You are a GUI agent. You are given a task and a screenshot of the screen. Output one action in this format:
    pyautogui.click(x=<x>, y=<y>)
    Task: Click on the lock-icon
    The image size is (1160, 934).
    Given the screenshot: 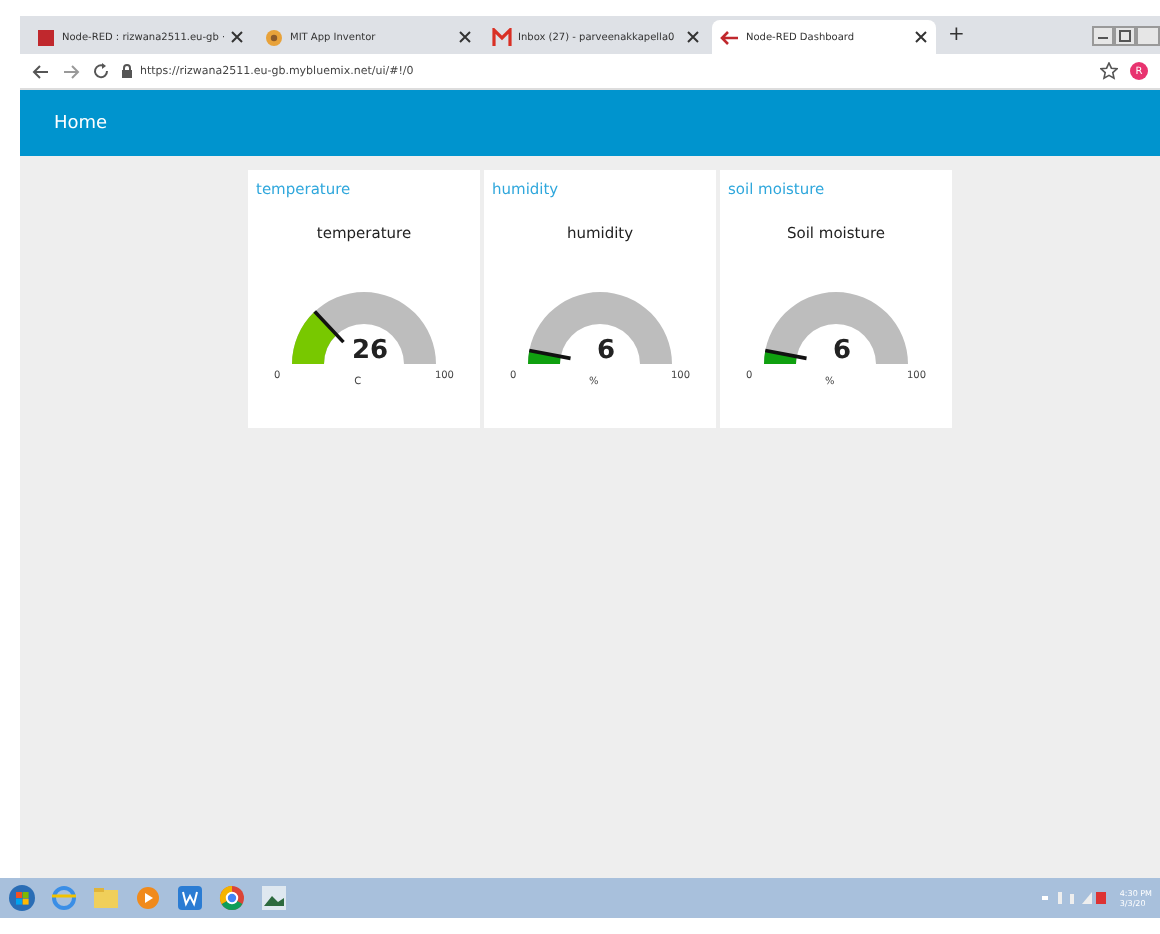 What is the action you would take?
    pyautogui.click(x=127, y=71)
    